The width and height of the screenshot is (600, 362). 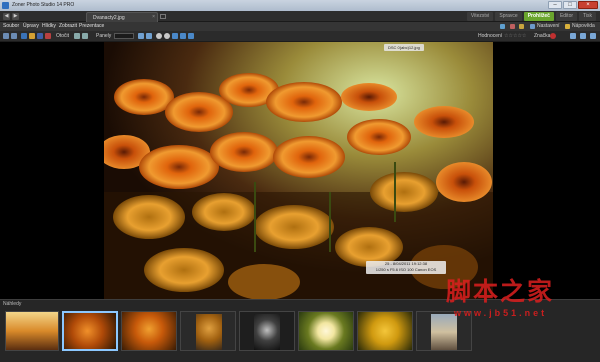 What do you see at coordinates (49, 26) in the screenshot?
I see `menu-item-watch: Hlídky` at bounding box center [49, 26].